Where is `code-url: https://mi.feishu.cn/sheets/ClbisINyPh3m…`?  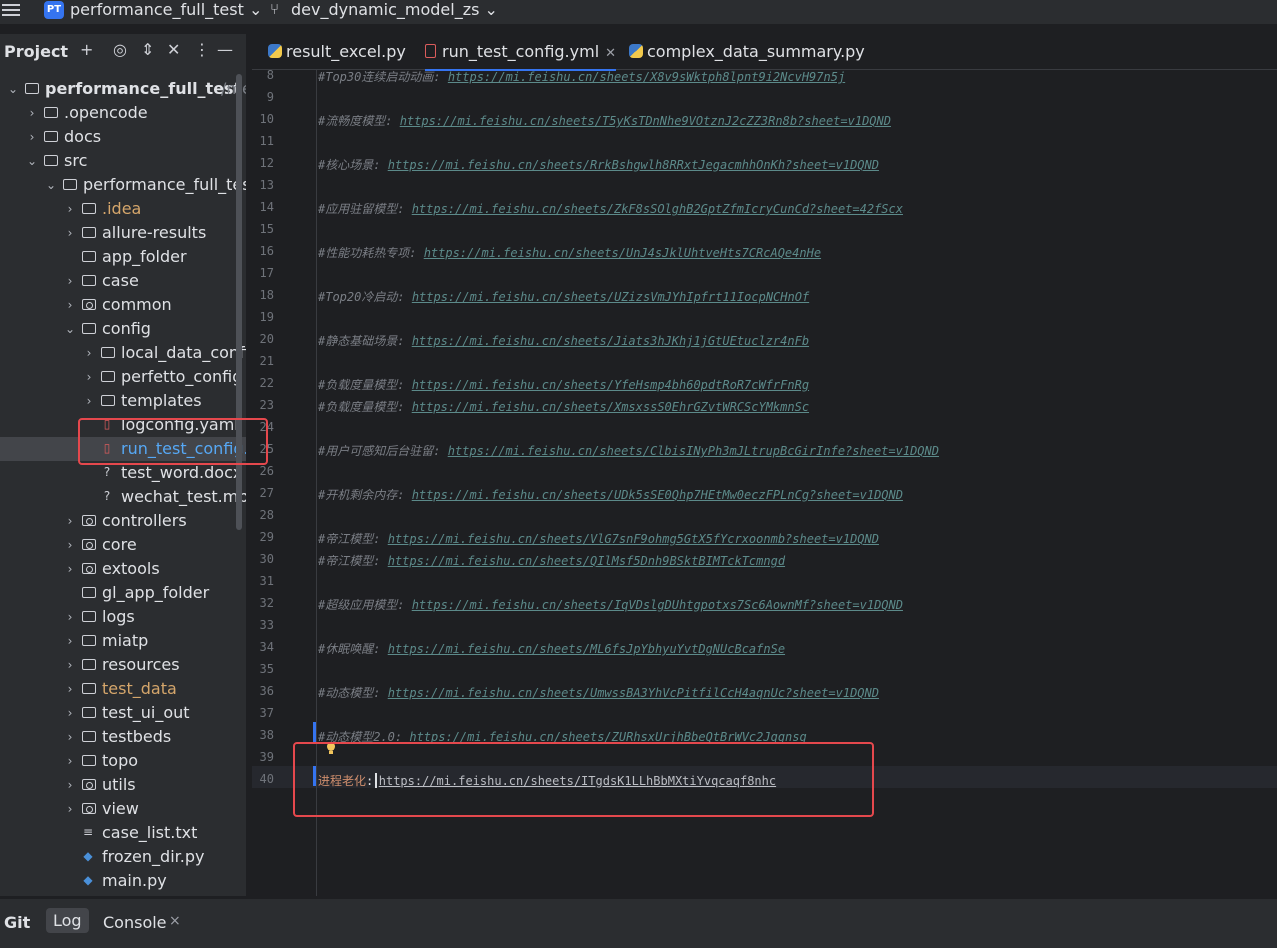 code-url: https://mi.feishu.cn/sheets/ClbisINyPh3m… is located at coordinates (693, 451).